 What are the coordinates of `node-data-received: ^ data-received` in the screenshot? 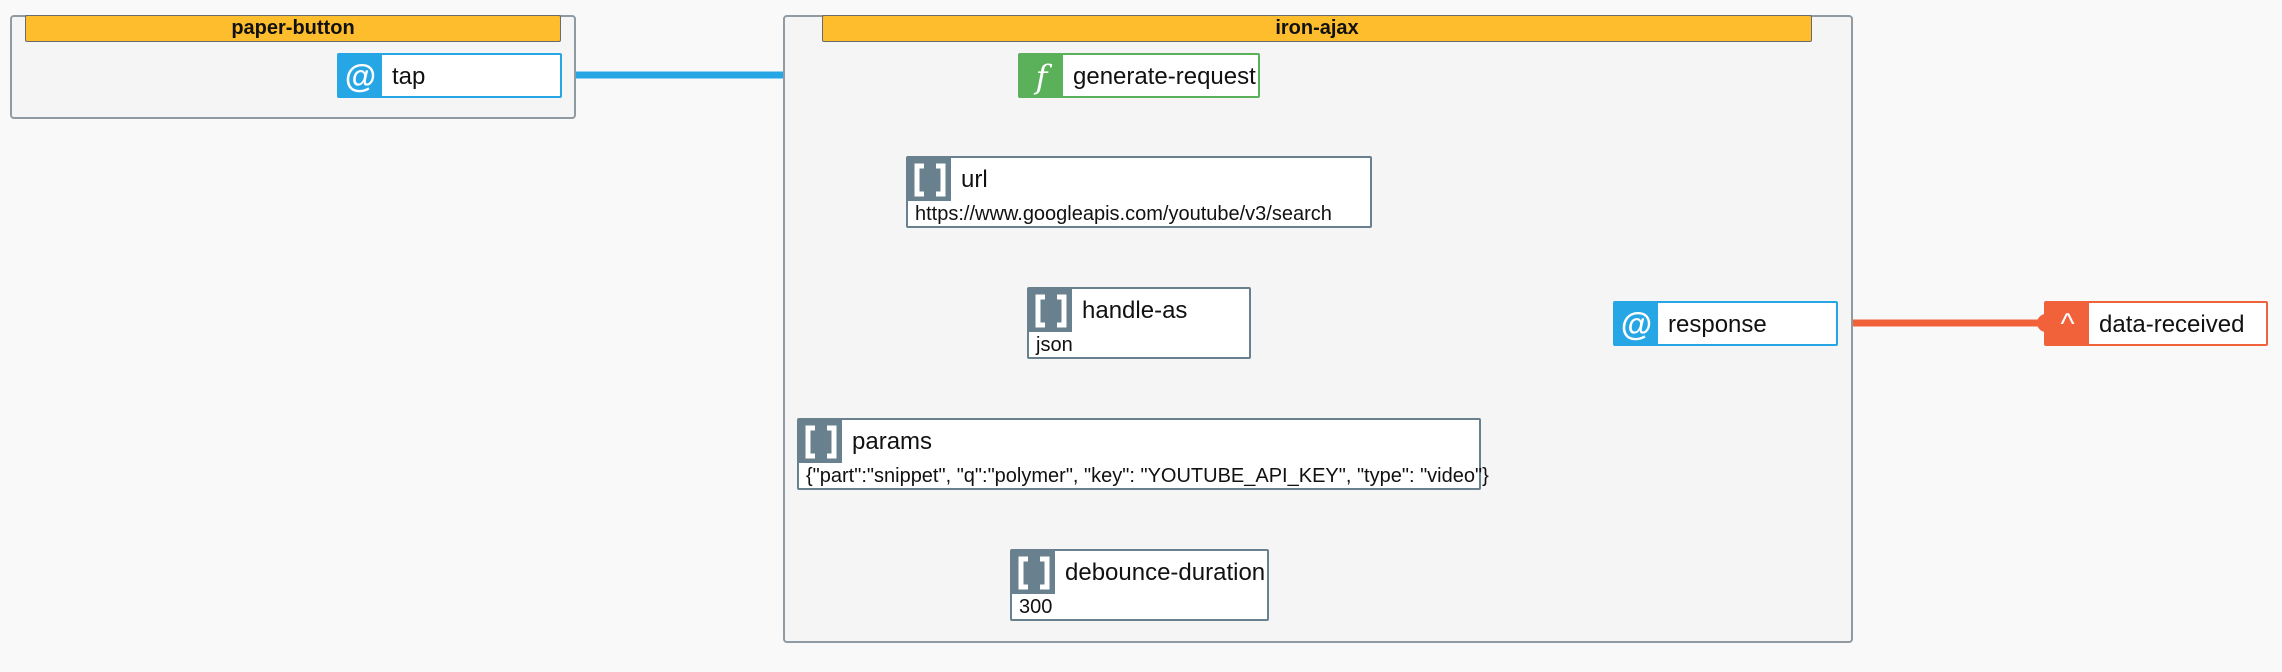 It's located at (2156, 323).